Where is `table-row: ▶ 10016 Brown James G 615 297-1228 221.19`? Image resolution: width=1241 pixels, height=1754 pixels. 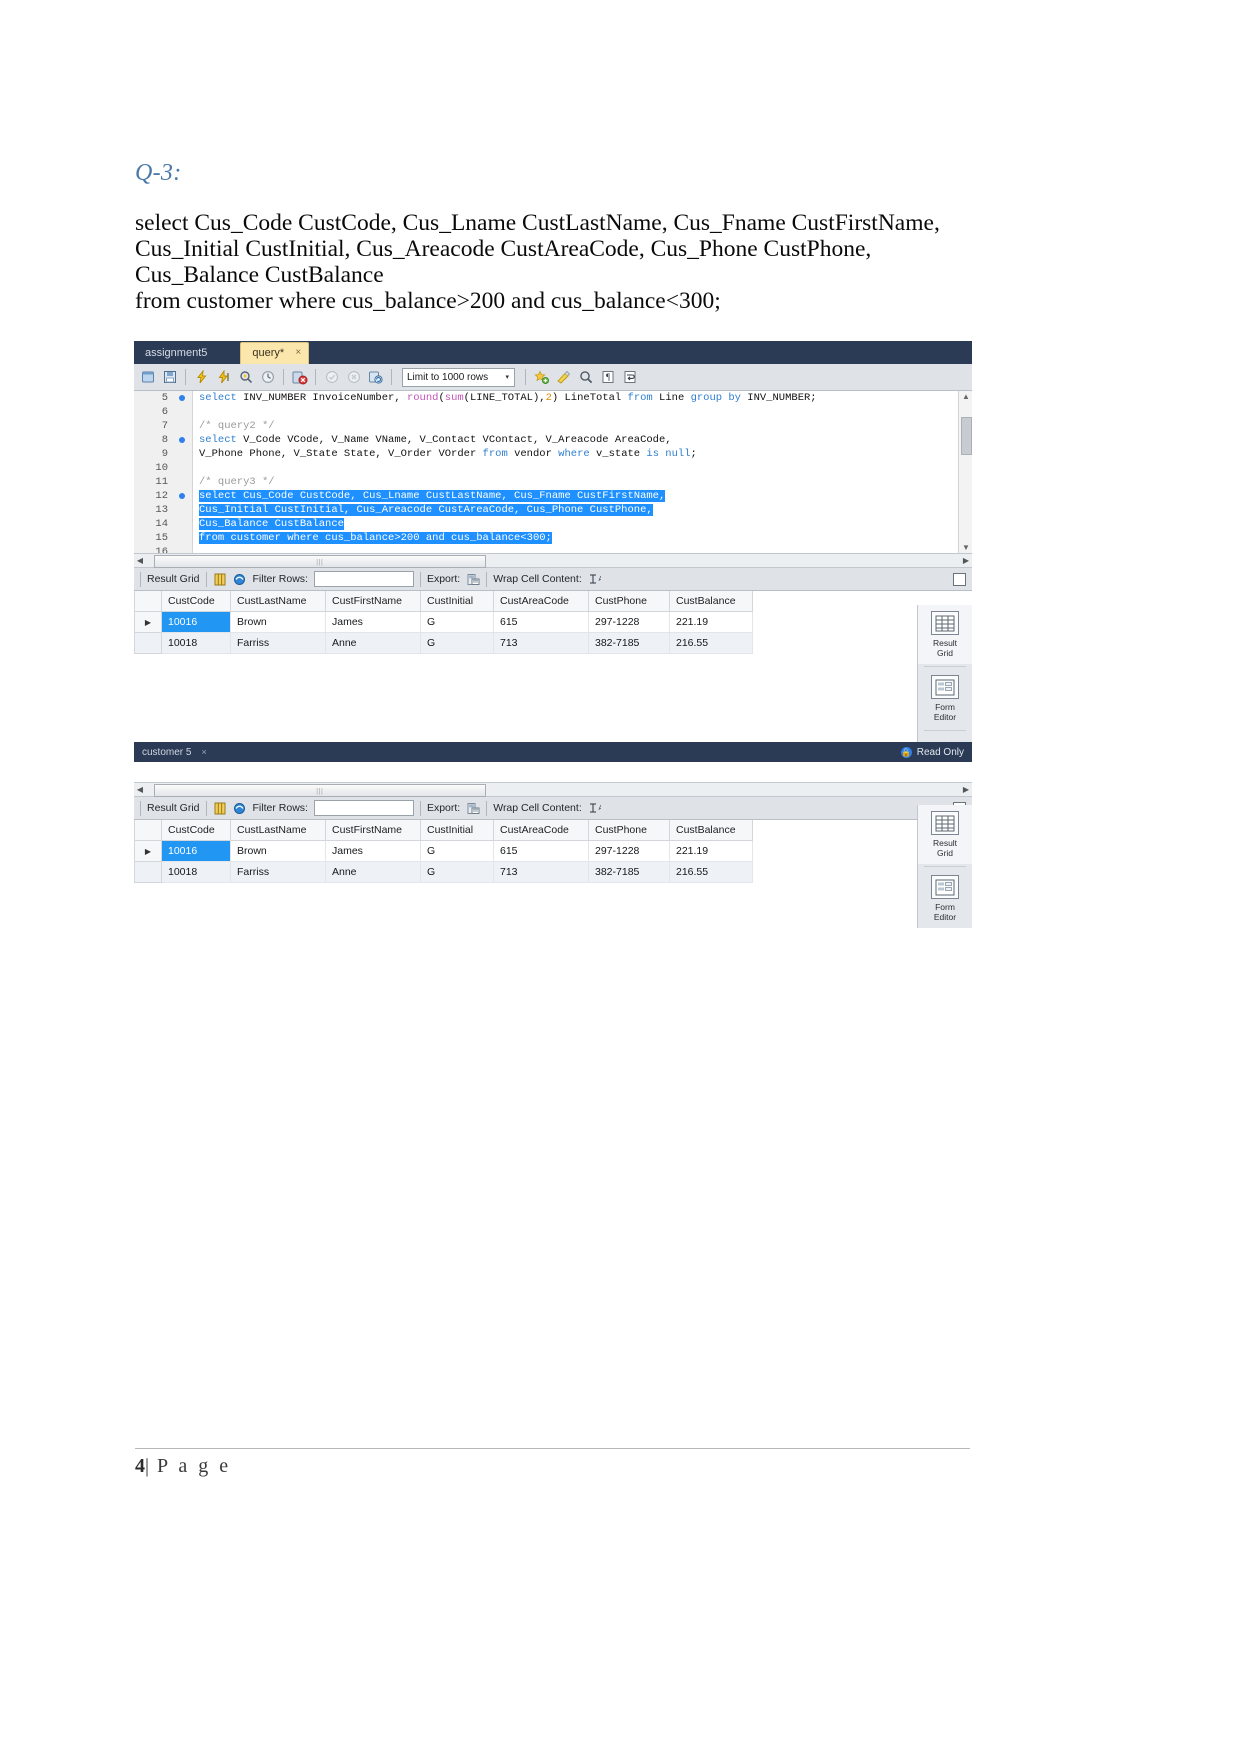
table-row: ▶ 10016 Brown James G 615 297-1228 221.19 is located at coordinates (443, 622).